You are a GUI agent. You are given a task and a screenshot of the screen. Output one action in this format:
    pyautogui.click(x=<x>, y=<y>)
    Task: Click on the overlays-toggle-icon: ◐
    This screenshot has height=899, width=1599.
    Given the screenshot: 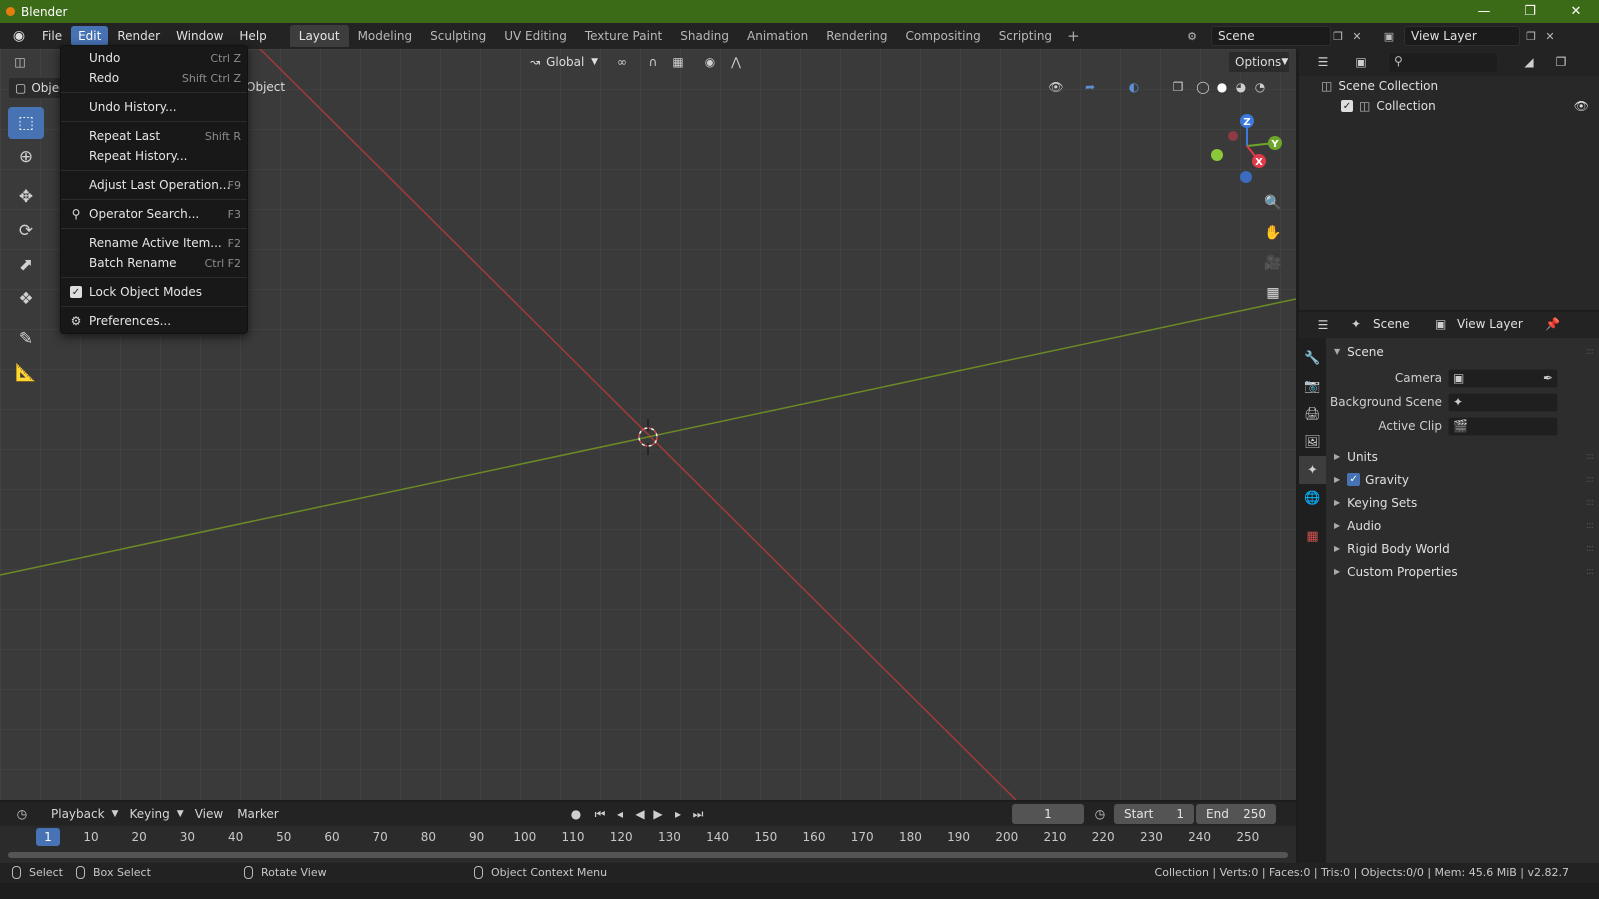 What is the action you would take?
    pyautogui.click(x=1134, y=87)
    